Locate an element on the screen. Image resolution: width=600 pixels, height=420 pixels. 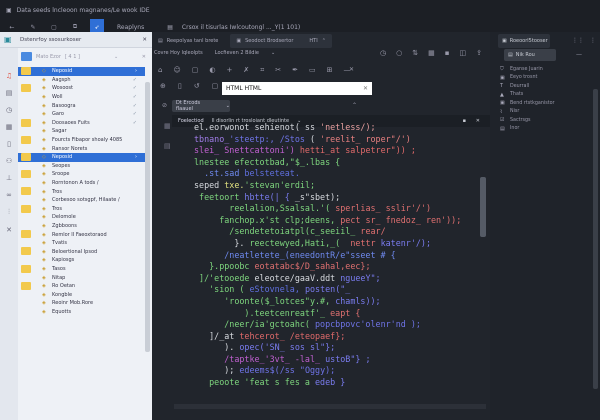
editor-scrollbar is located at coordinates (483, 207).